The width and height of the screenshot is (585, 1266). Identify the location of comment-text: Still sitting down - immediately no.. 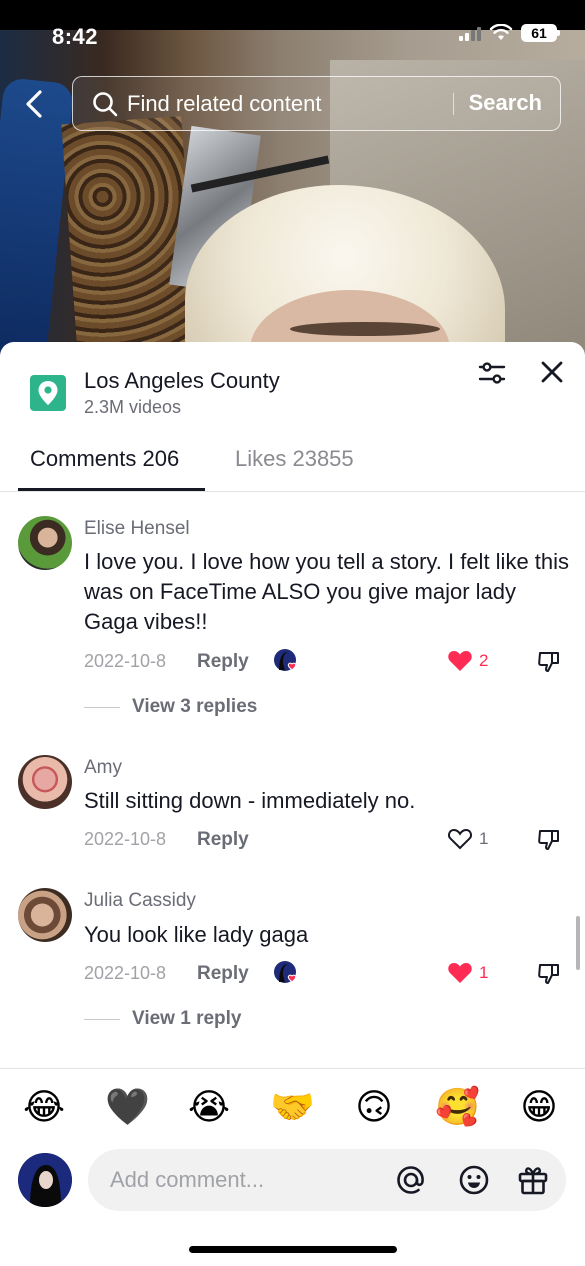
(250, 800).